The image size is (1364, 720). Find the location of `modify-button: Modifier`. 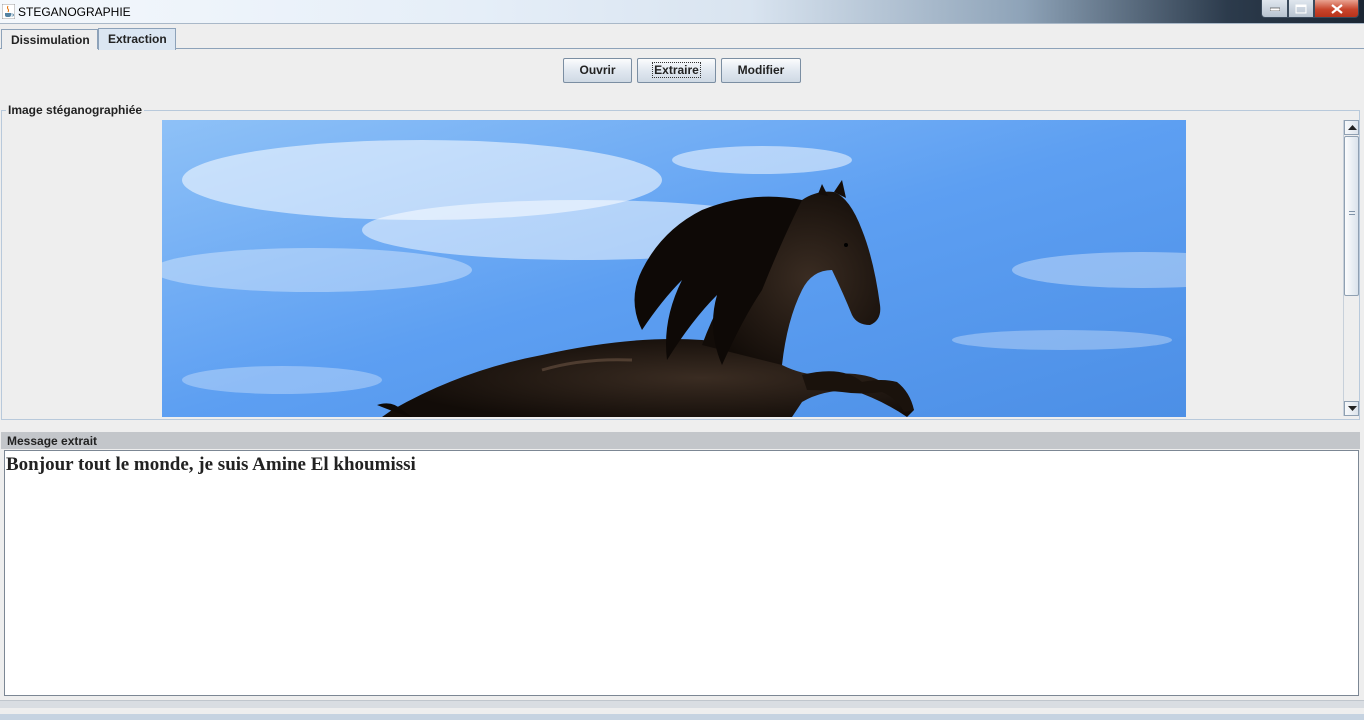

modify-button: Modifier is located at coordinates (761, 70).